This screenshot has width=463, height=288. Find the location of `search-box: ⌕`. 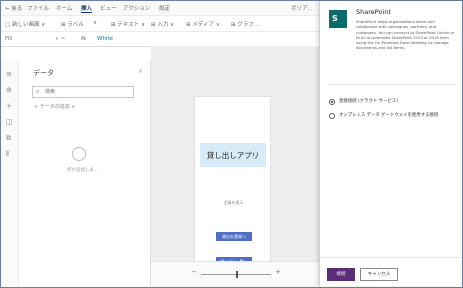

search-box: ⌕ is located at coordinates (83, 92).